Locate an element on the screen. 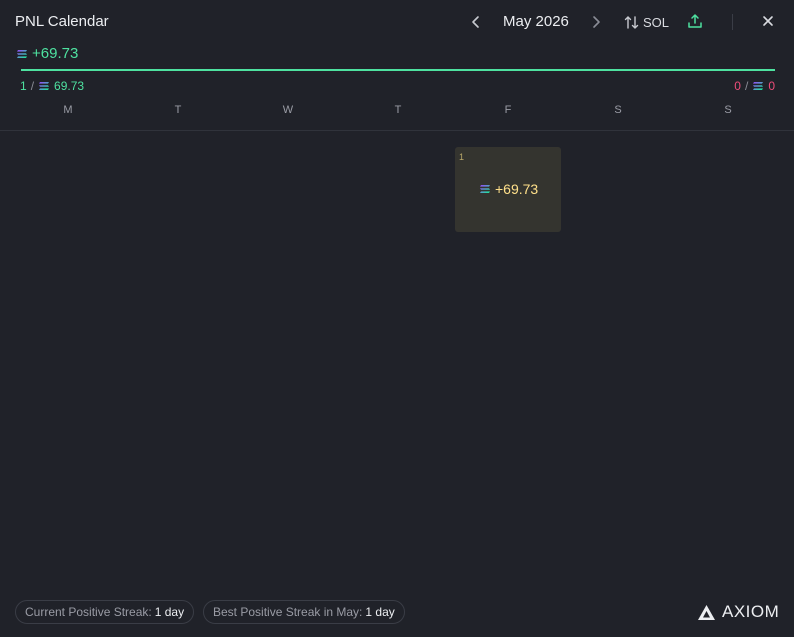  next-month-button is located at coordinates (596, 22).